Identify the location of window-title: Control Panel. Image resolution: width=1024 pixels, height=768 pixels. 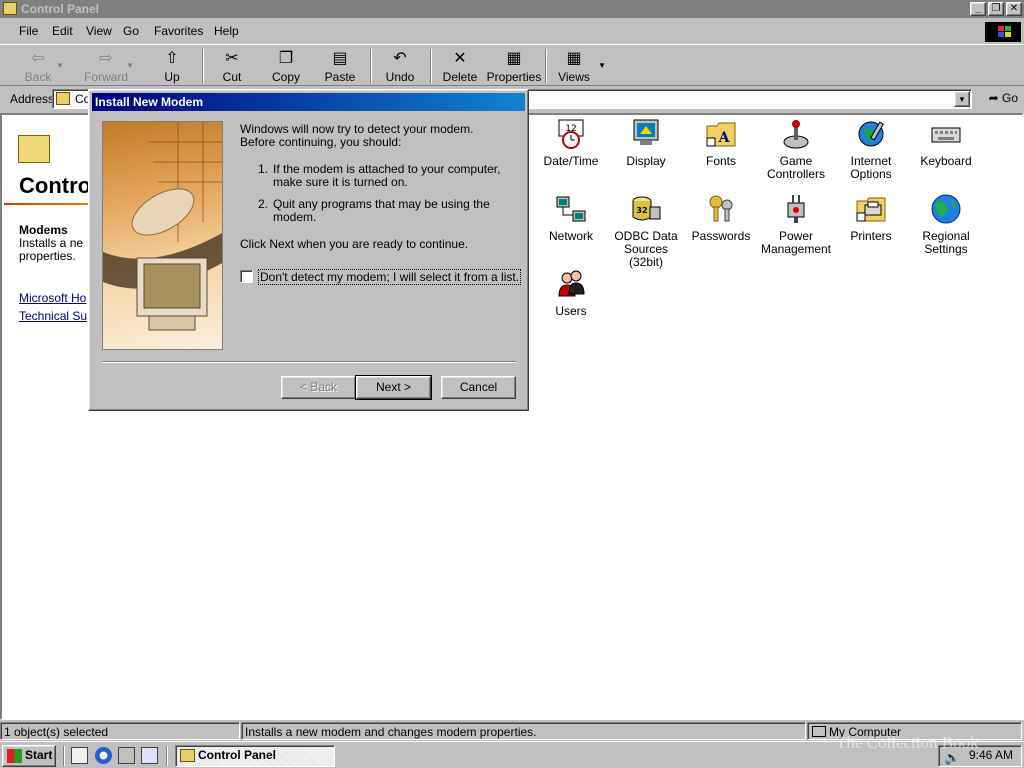
(60, 9).